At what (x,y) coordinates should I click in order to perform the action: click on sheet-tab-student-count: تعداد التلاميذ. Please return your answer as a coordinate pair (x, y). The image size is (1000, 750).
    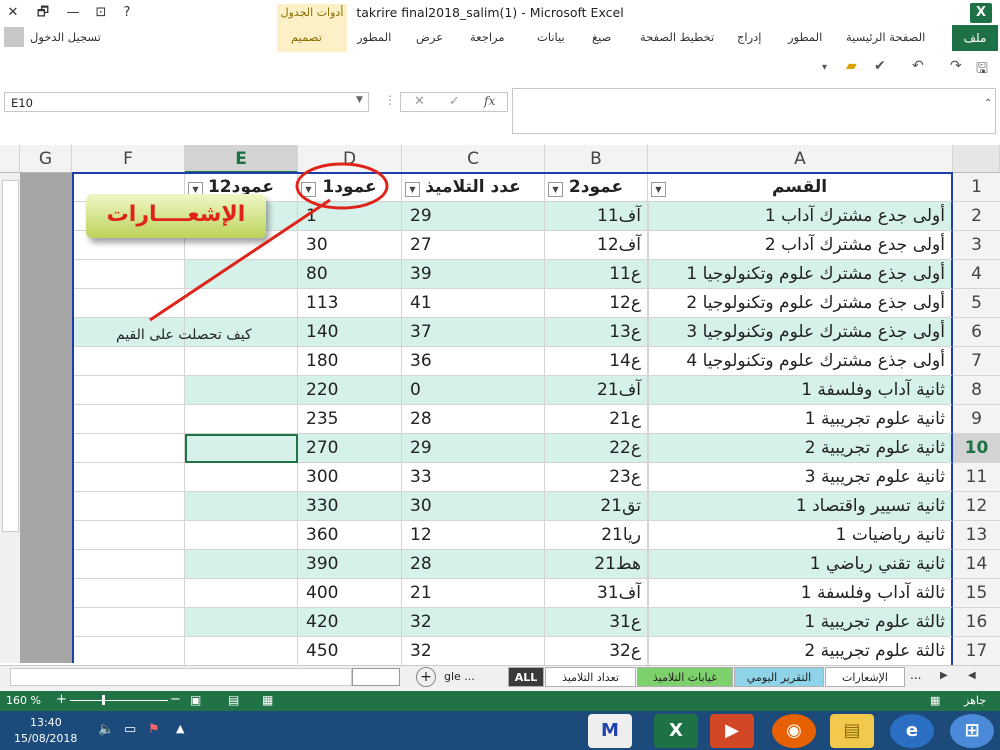
    Looking at the image, I should click on (590, 677).